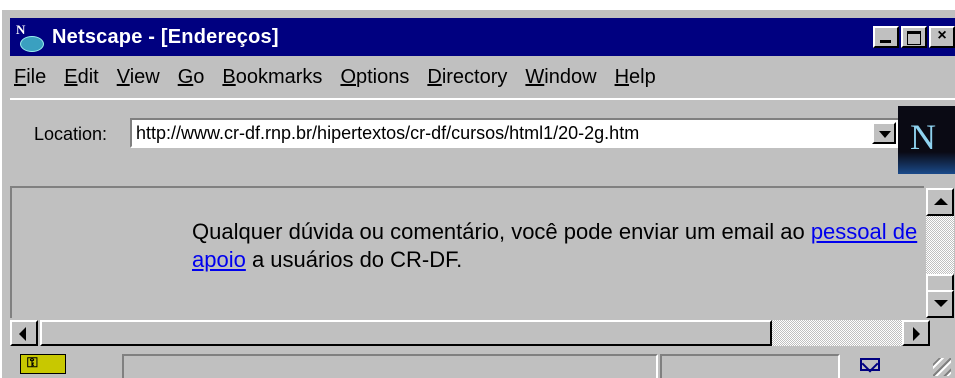 This screenshot has height=378, width=955. I want to click on arrow-down-icon, so click(941, 303).